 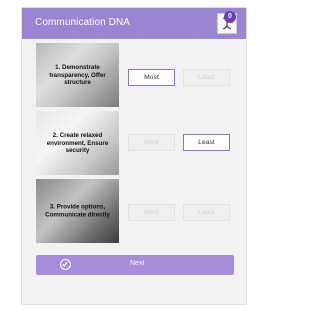 I want to click on check-circle-icon, so click(x=65, y=264).